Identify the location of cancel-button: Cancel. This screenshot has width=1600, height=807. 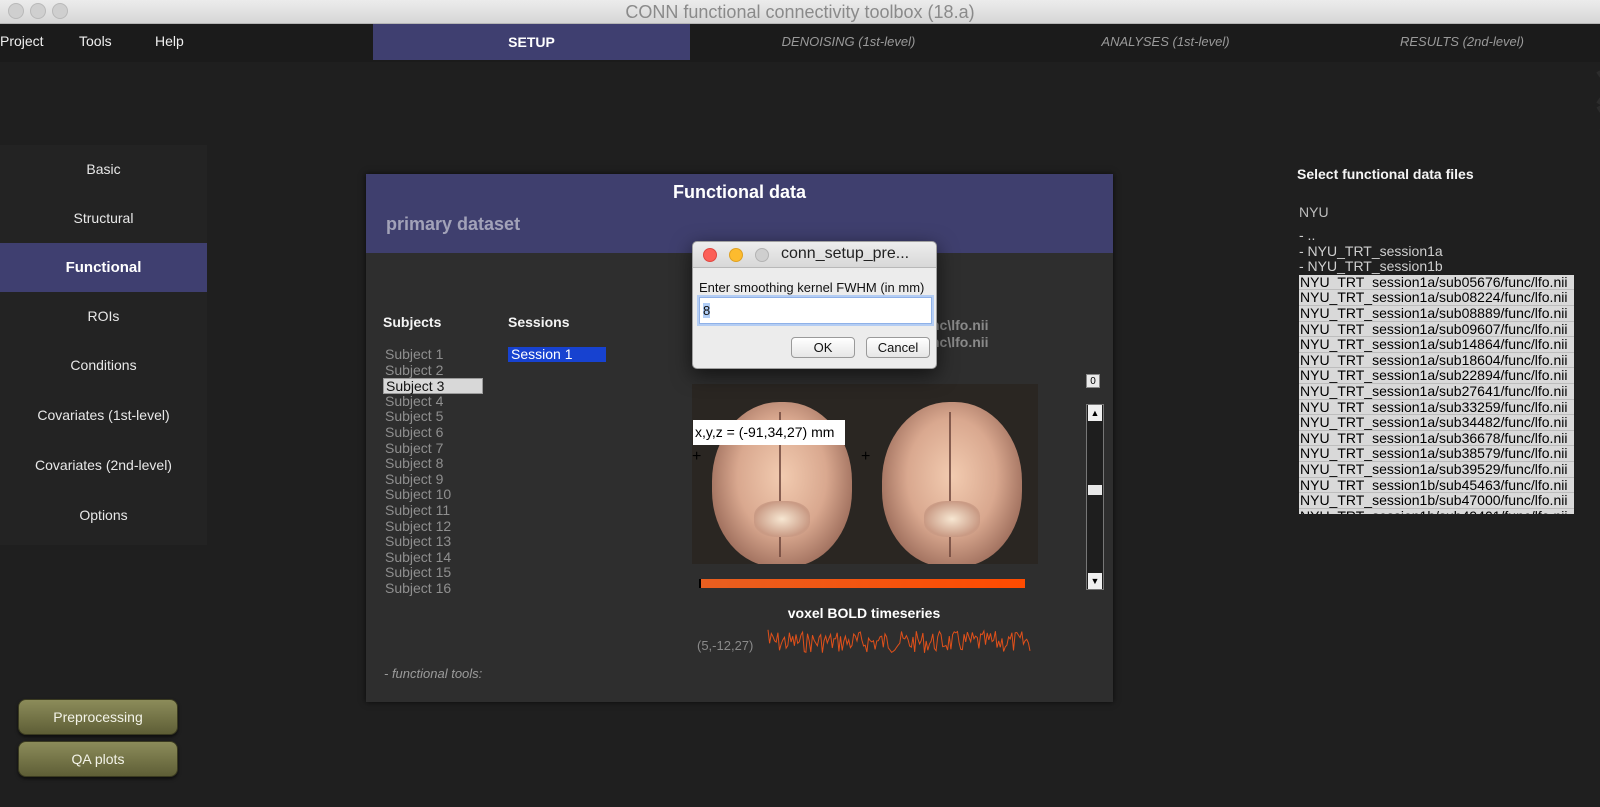
(898, 347).